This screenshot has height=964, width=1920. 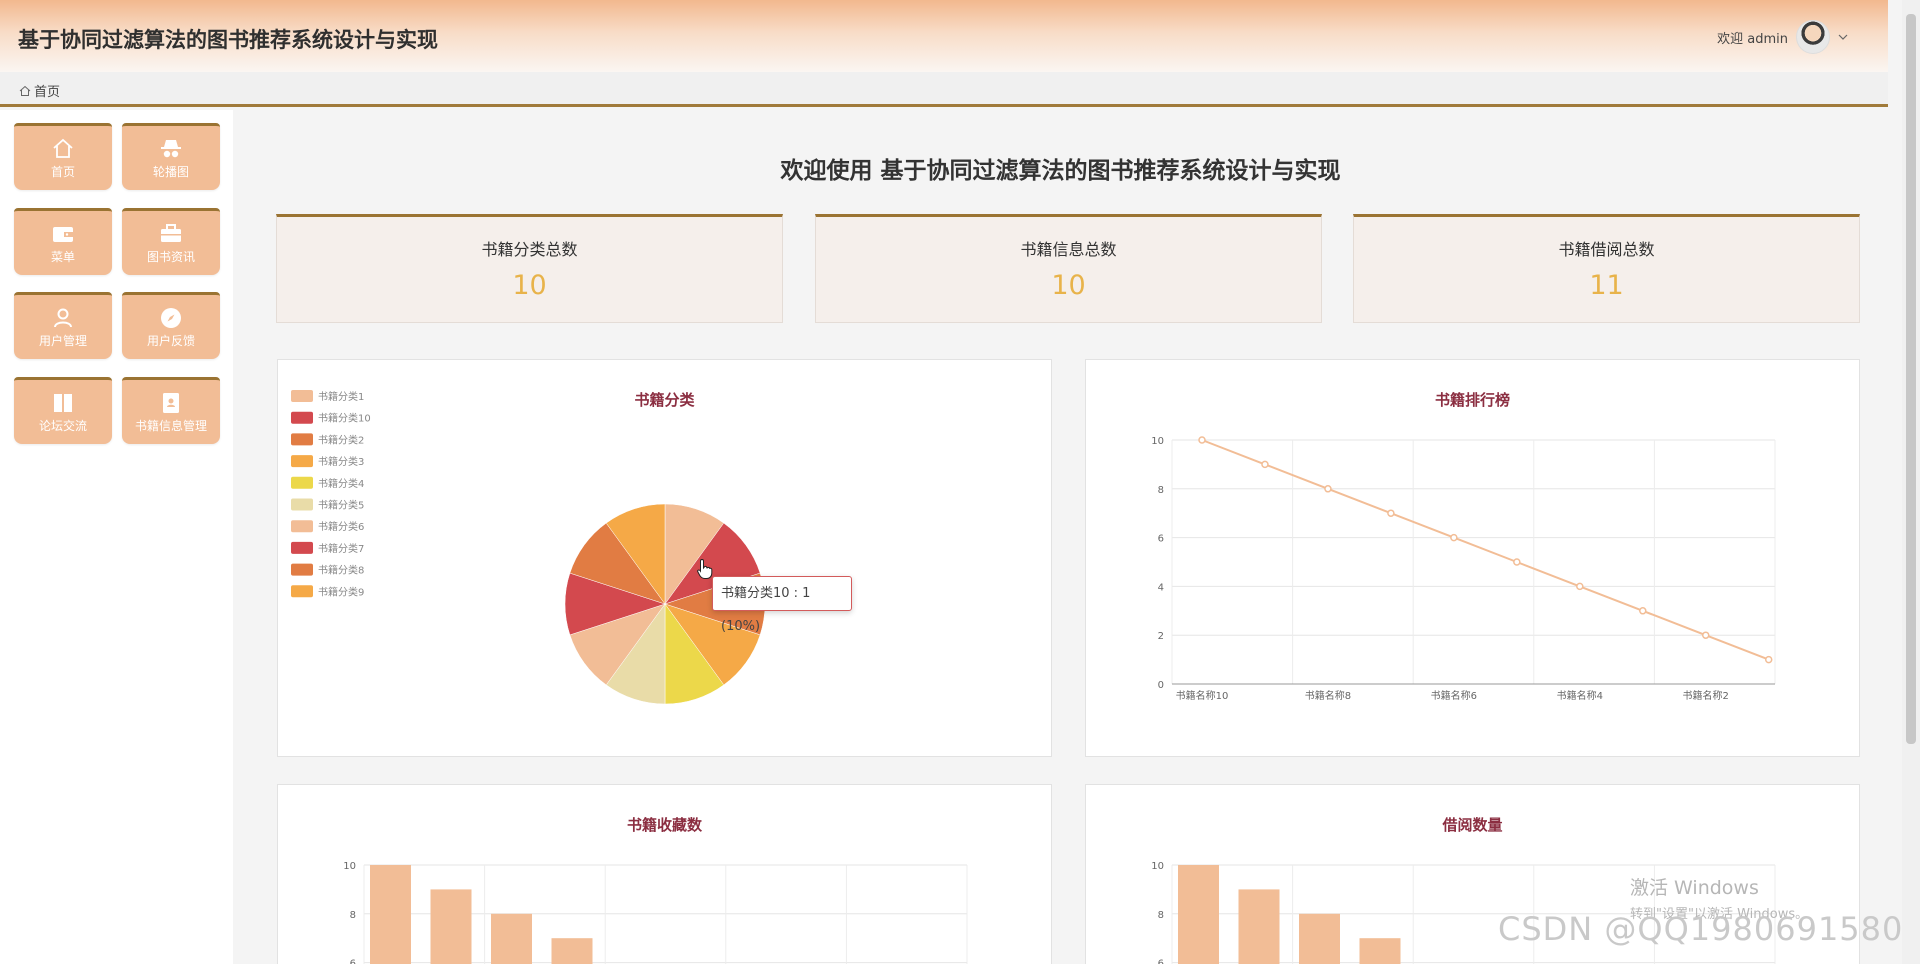 I want to click on sidebar-item-home: 首页, so click(x=63, y=156).